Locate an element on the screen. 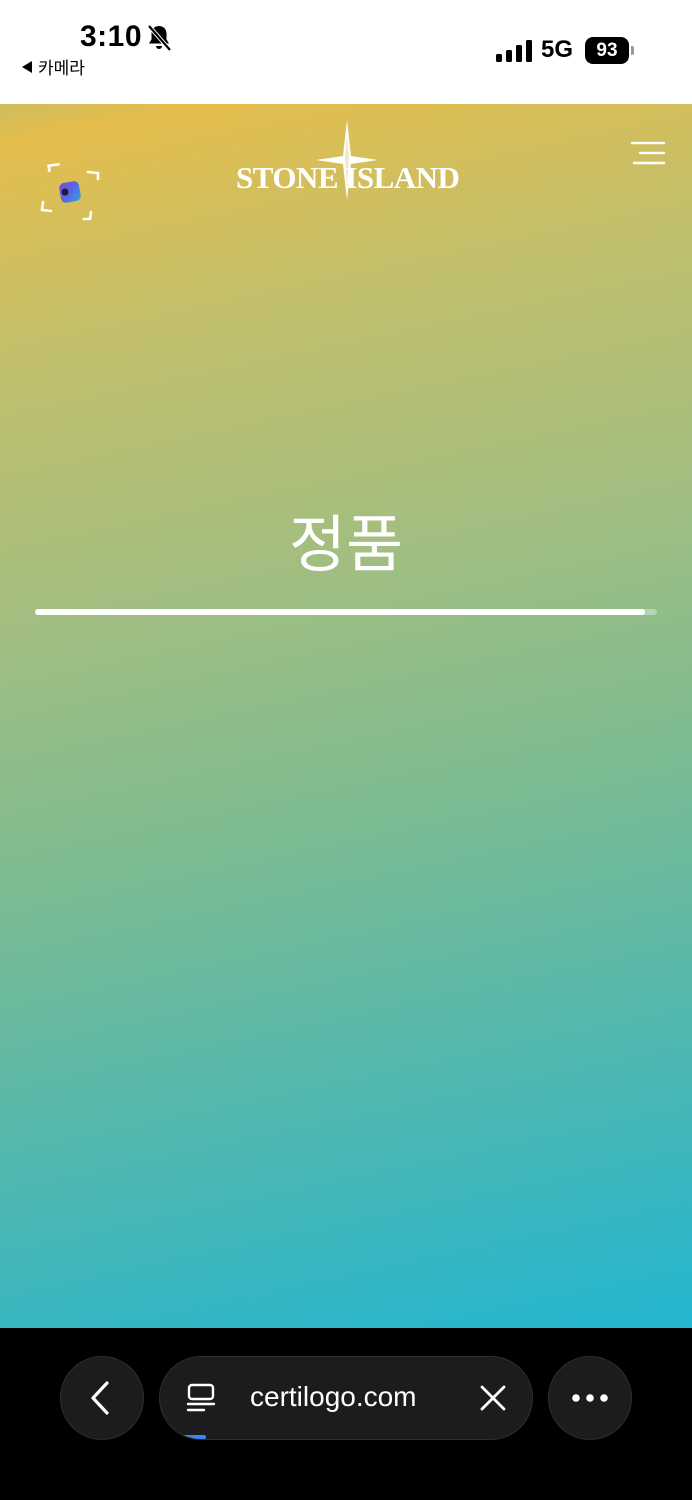 This screenshot has height=1500, width=692. more-button is located at coordinates (590, 1398).